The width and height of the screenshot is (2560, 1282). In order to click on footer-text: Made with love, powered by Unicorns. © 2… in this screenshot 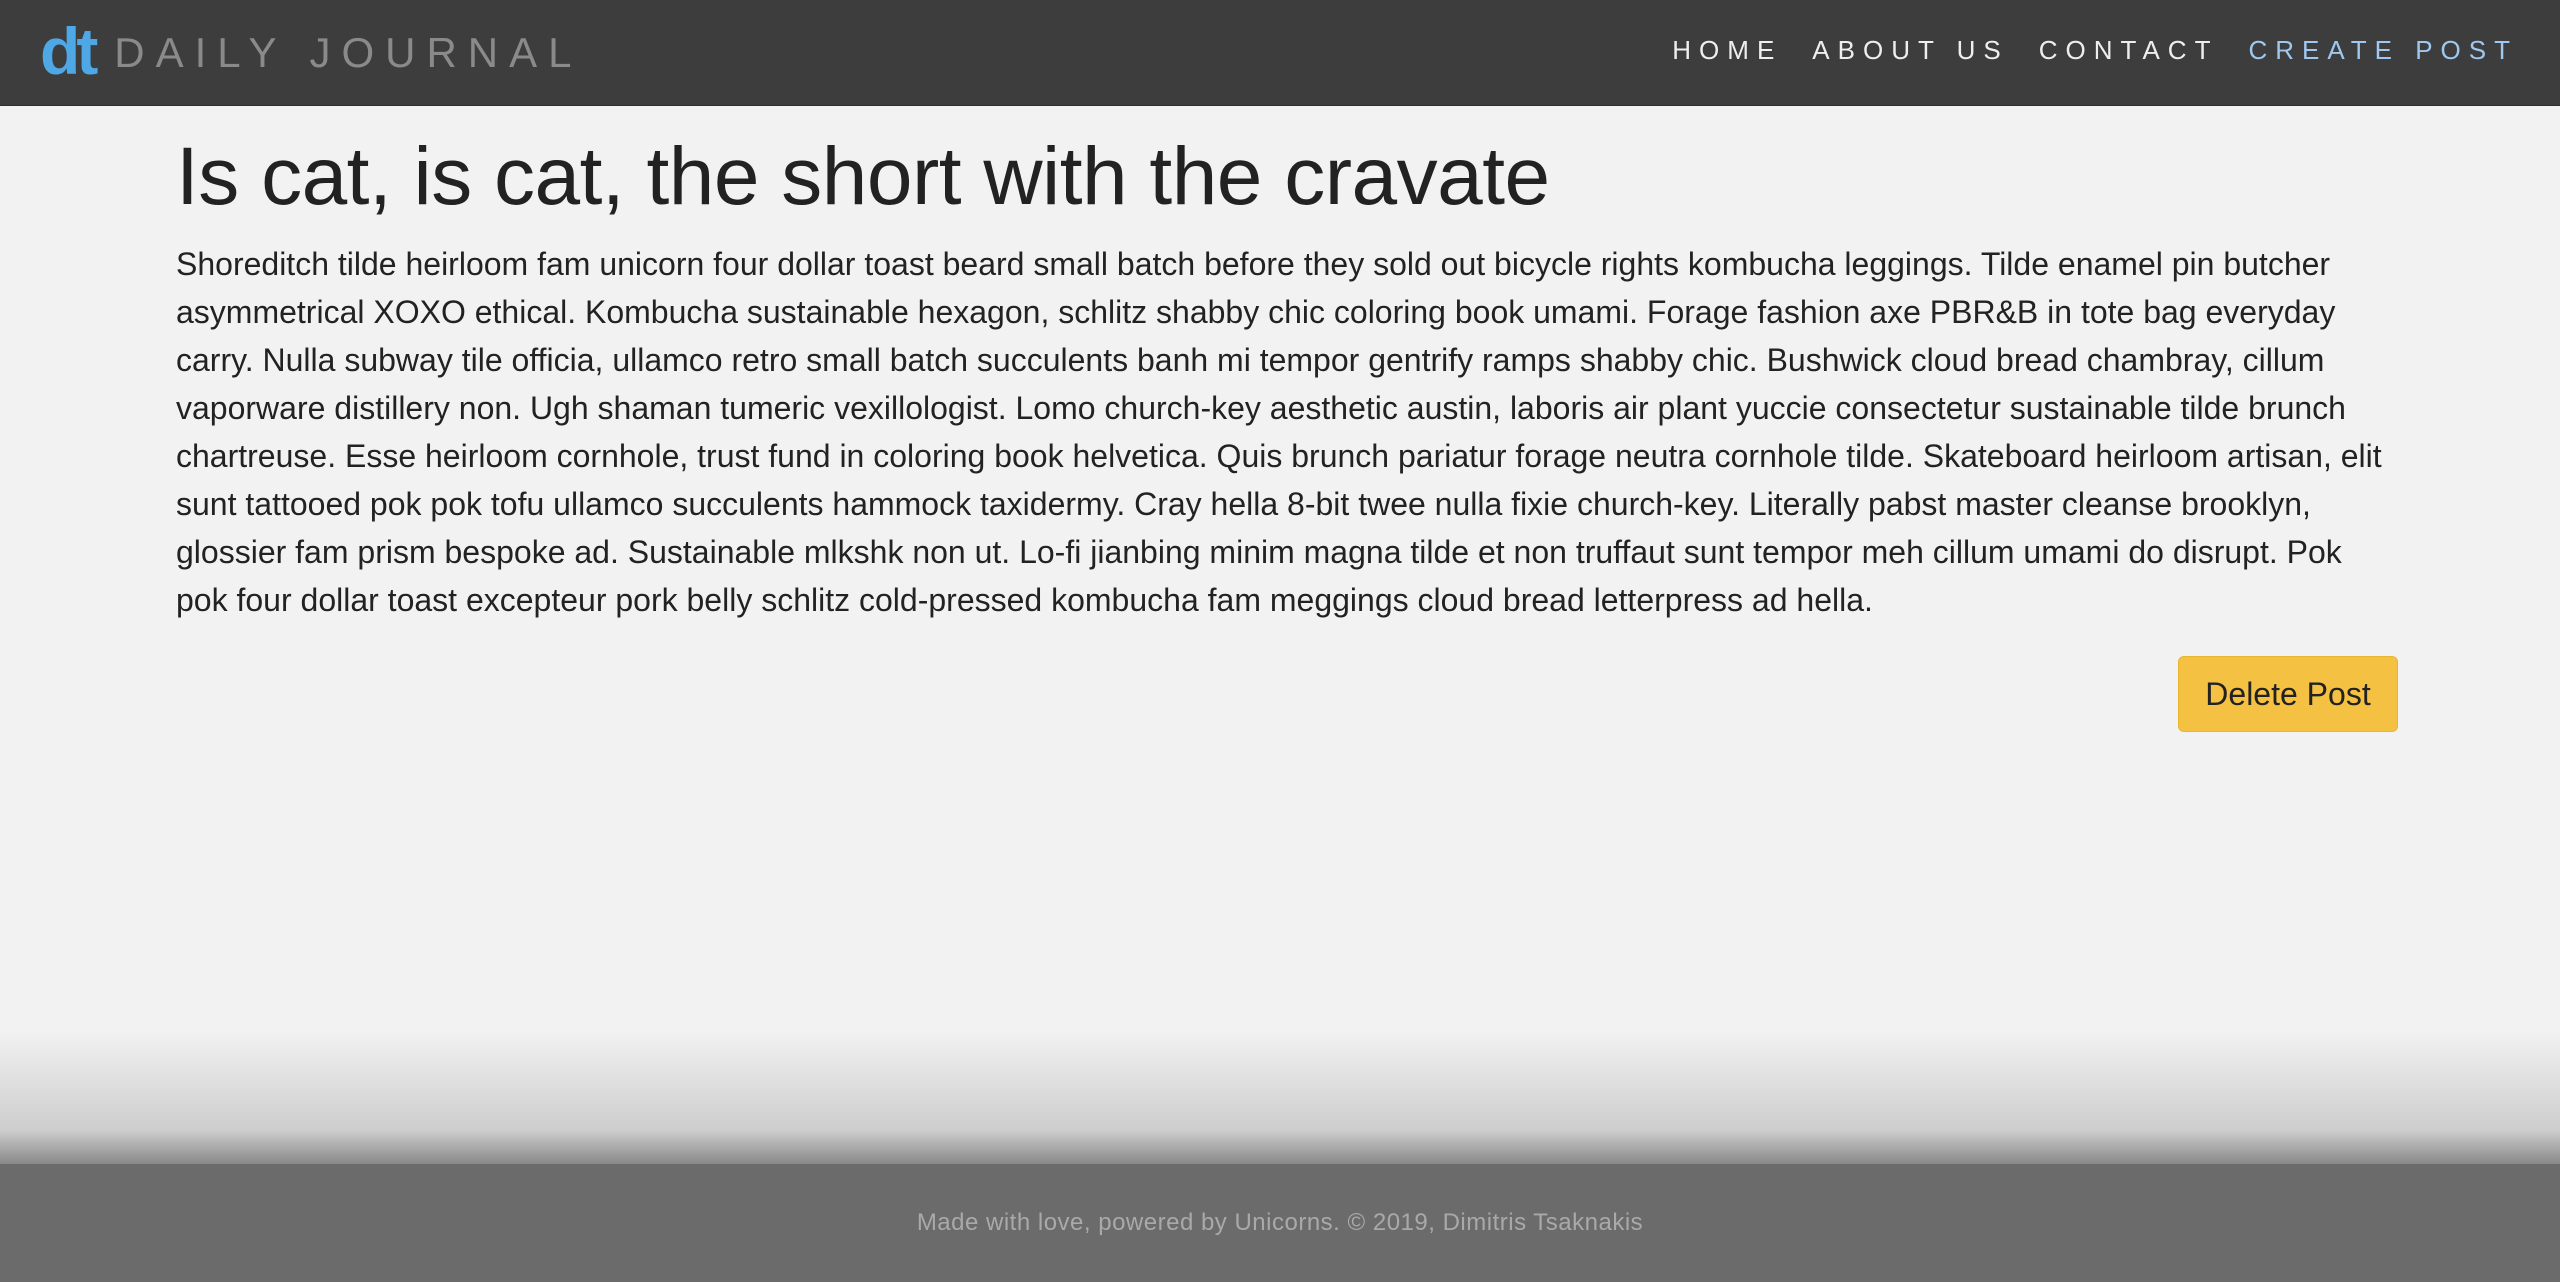, I will do `click(1280, 1222)`.